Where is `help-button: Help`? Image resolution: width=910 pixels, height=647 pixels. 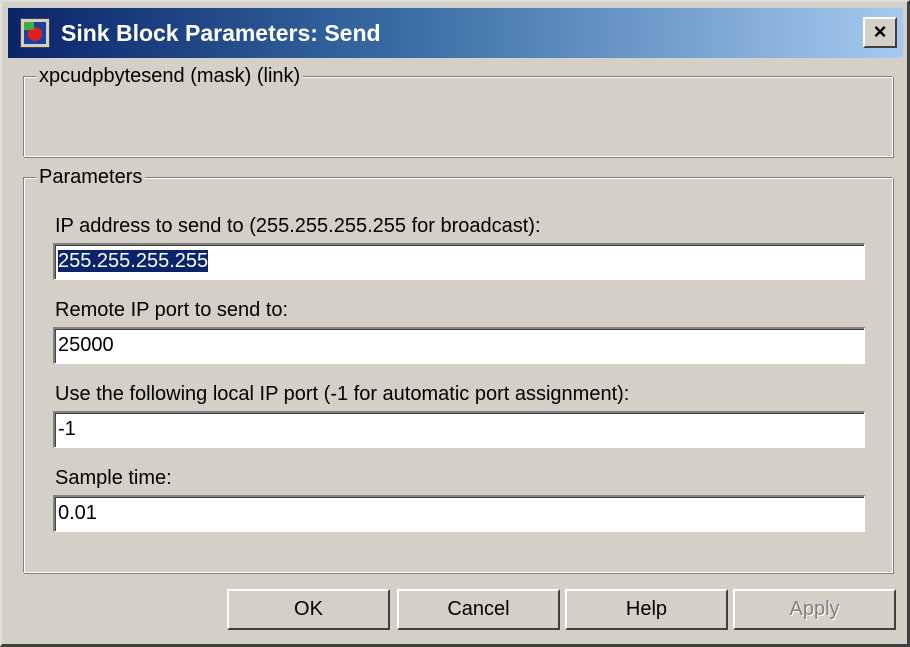
help-button: Help is located at coordinates (646, 609).